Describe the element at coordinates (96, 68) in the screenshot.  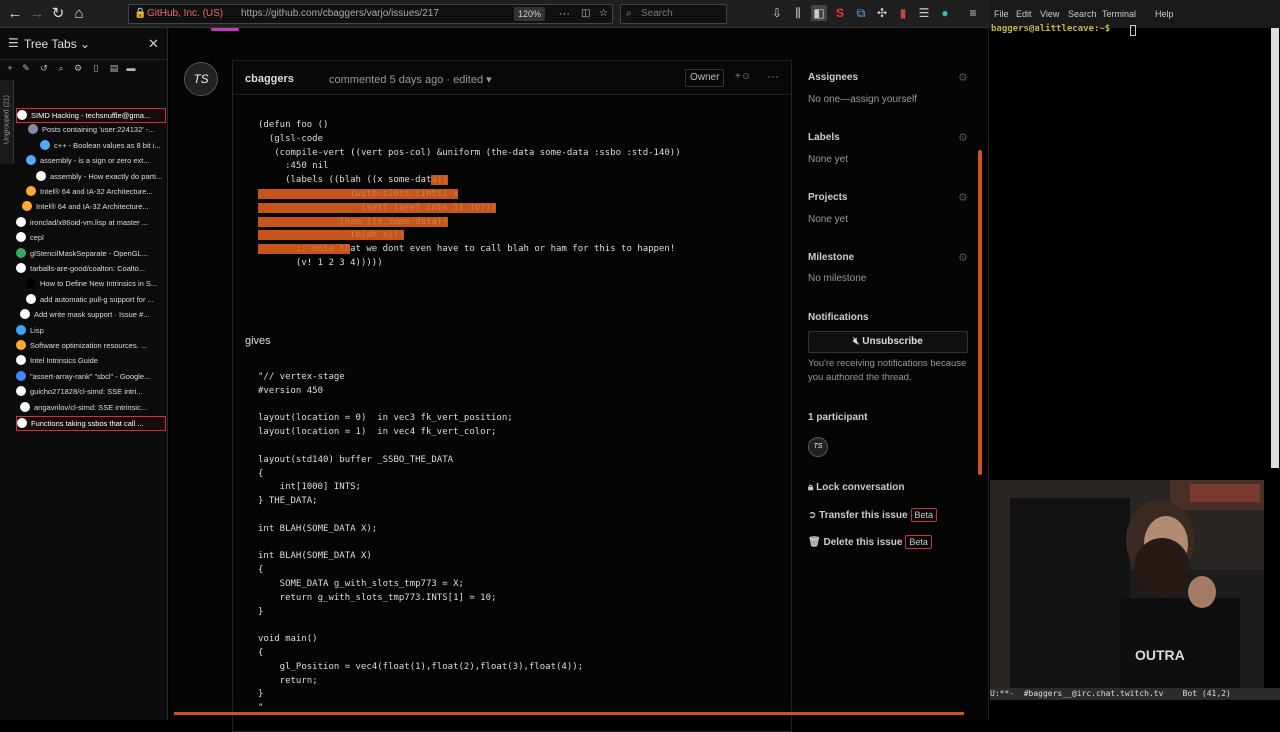
I see `panel-icon: ▯` at that location.